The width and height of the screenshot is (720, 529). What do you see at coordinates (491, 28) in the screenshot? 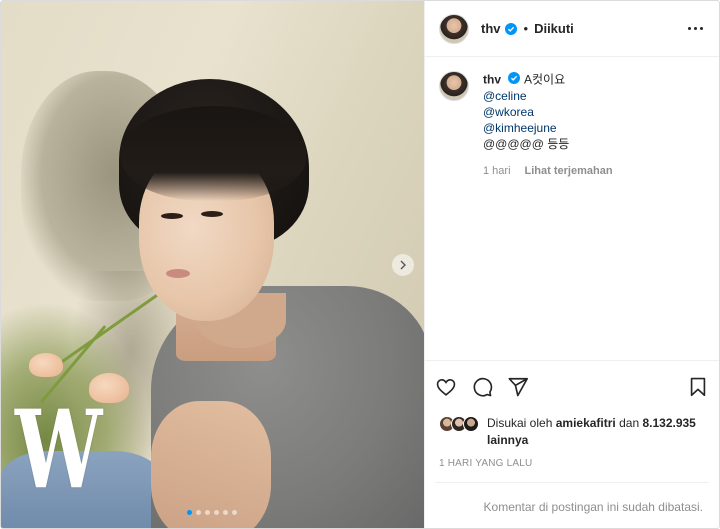
I see `username: thv` at bounding box center [491, 28].